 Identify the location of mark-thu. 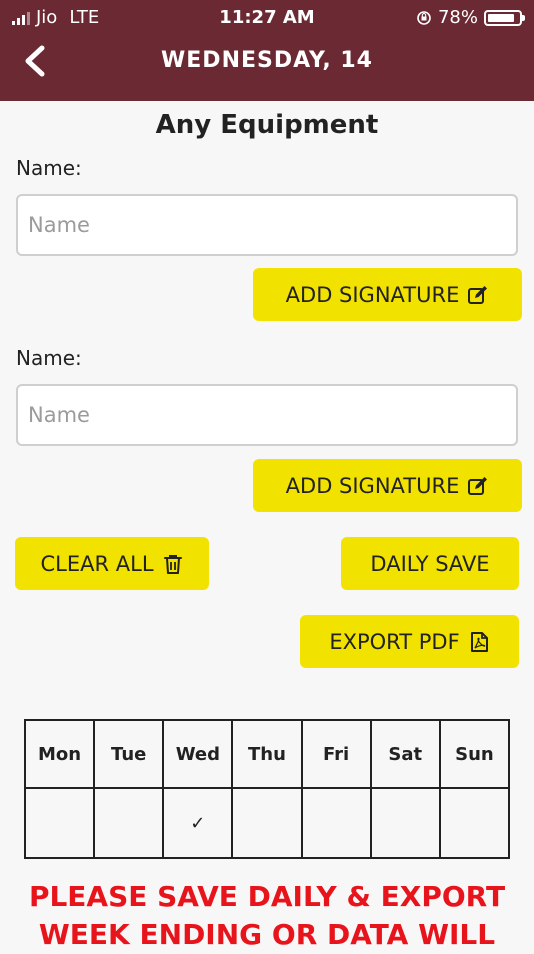
(267, 823).